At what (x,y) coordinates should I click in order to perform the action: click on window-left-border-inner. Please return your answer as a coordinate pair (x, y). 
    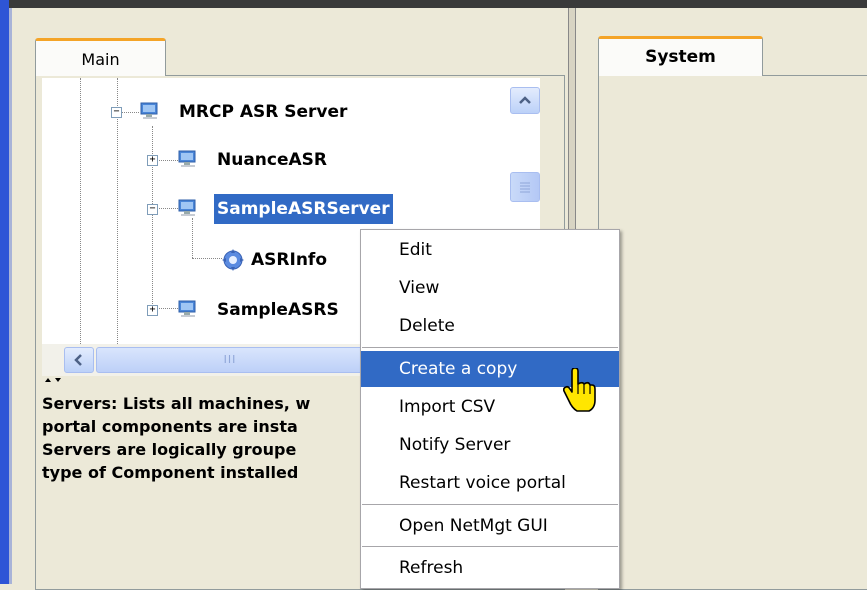
    Looking at the image, I should click on (10, 296).